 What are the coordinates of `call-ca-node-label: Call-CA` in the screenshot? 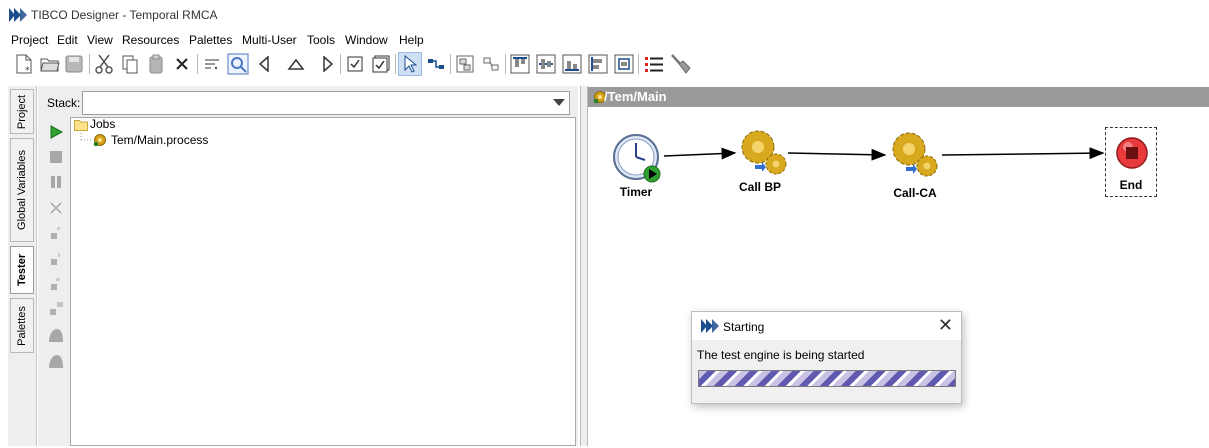 It's located at (915, 193).